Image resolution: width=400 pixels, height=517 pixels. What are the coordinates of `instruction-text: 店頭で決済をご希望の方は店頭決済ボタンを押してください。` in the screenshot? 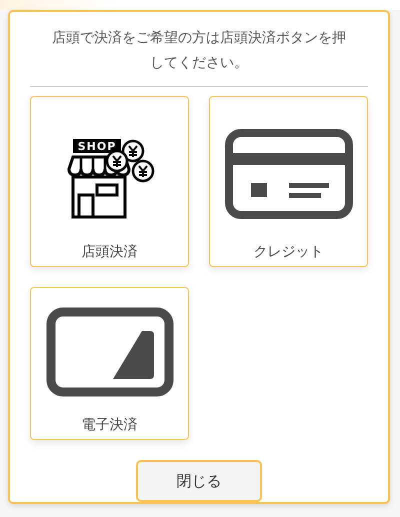 It's located at (199, 56).